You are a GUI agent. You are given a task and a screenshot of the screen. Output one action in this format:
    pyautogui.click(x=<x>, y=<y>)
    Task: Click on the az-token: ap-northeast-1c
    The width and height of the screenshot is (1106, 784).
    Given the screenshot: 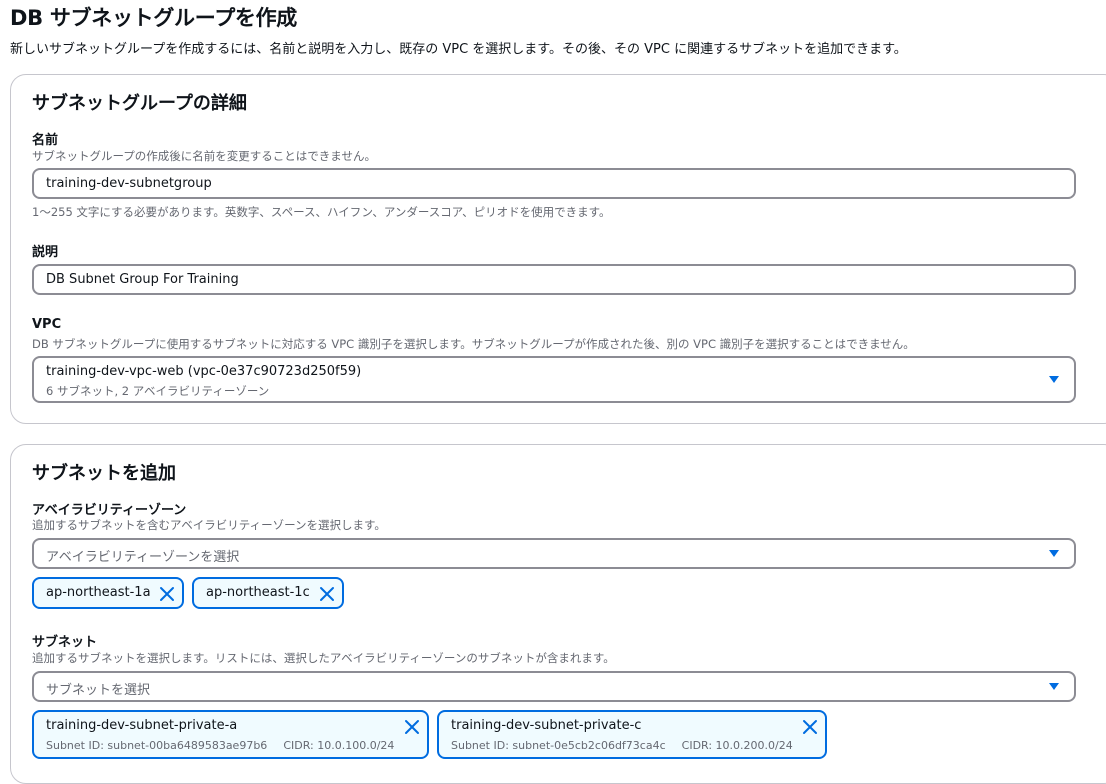 What is the action you would take?
    pyautogui.click(x=268, y=593)
    